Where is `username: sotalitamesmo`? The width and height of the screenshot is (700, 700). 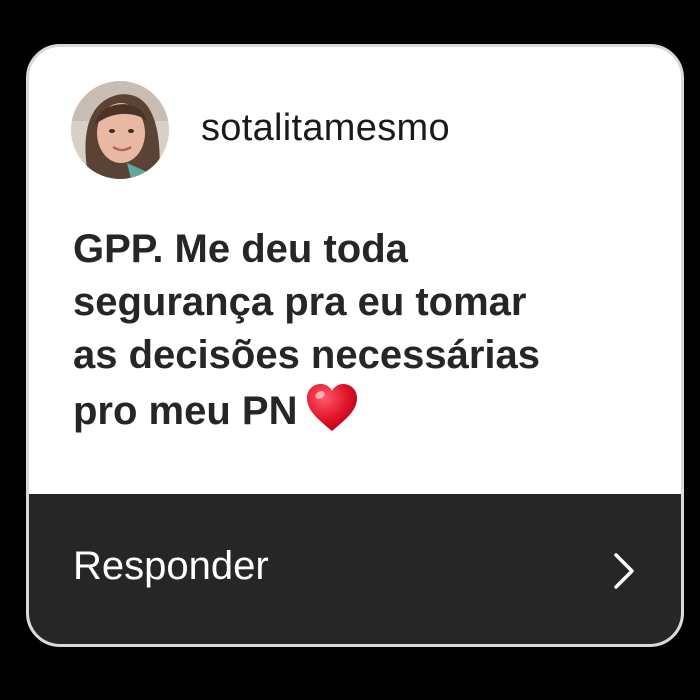 username: sotalitamesmo is located at coordinates (325, 128).